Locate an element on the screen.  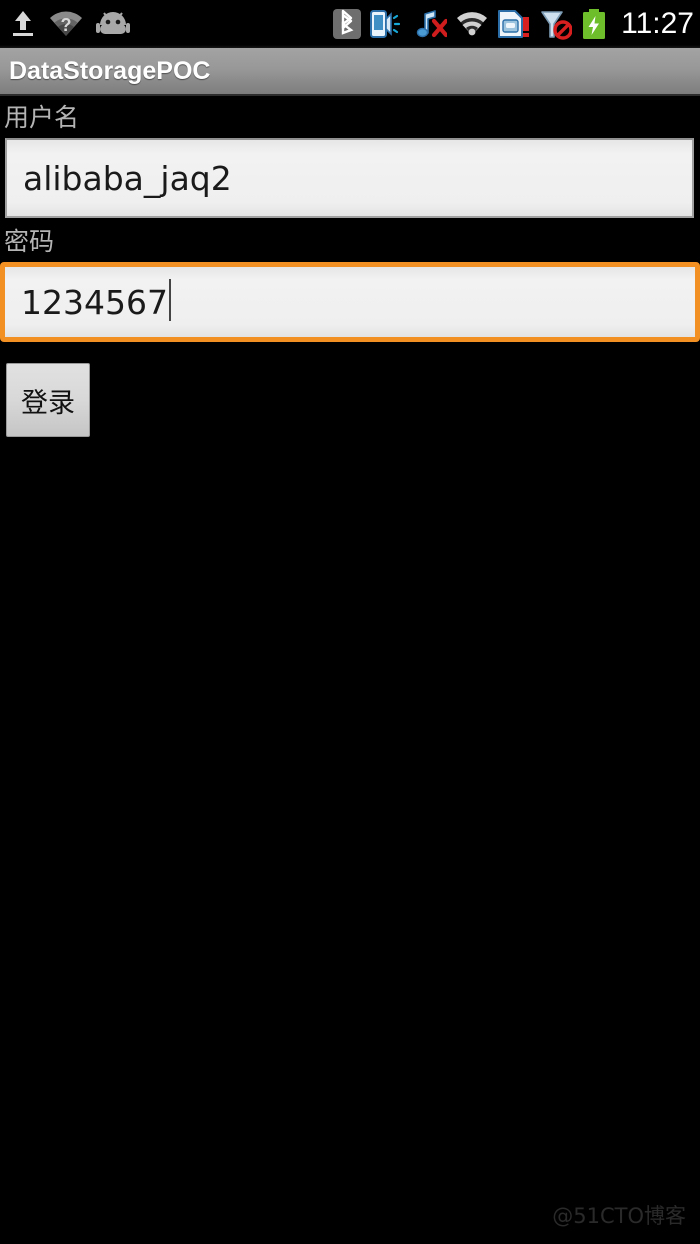
sim-card-alert-icon is located at coordinates (514, 24).